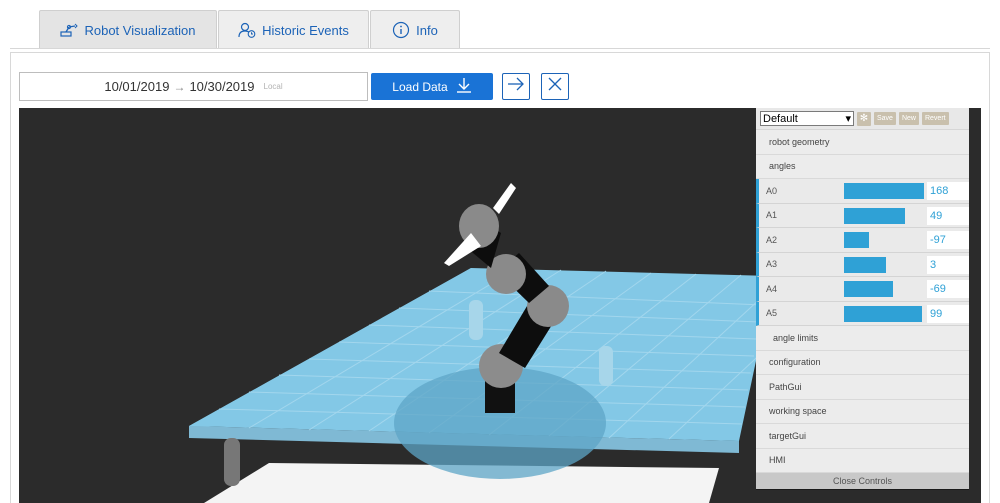  Describe the element at coordinates (772, 215) in the screenshot. I see `angle-label: A1` at that location.